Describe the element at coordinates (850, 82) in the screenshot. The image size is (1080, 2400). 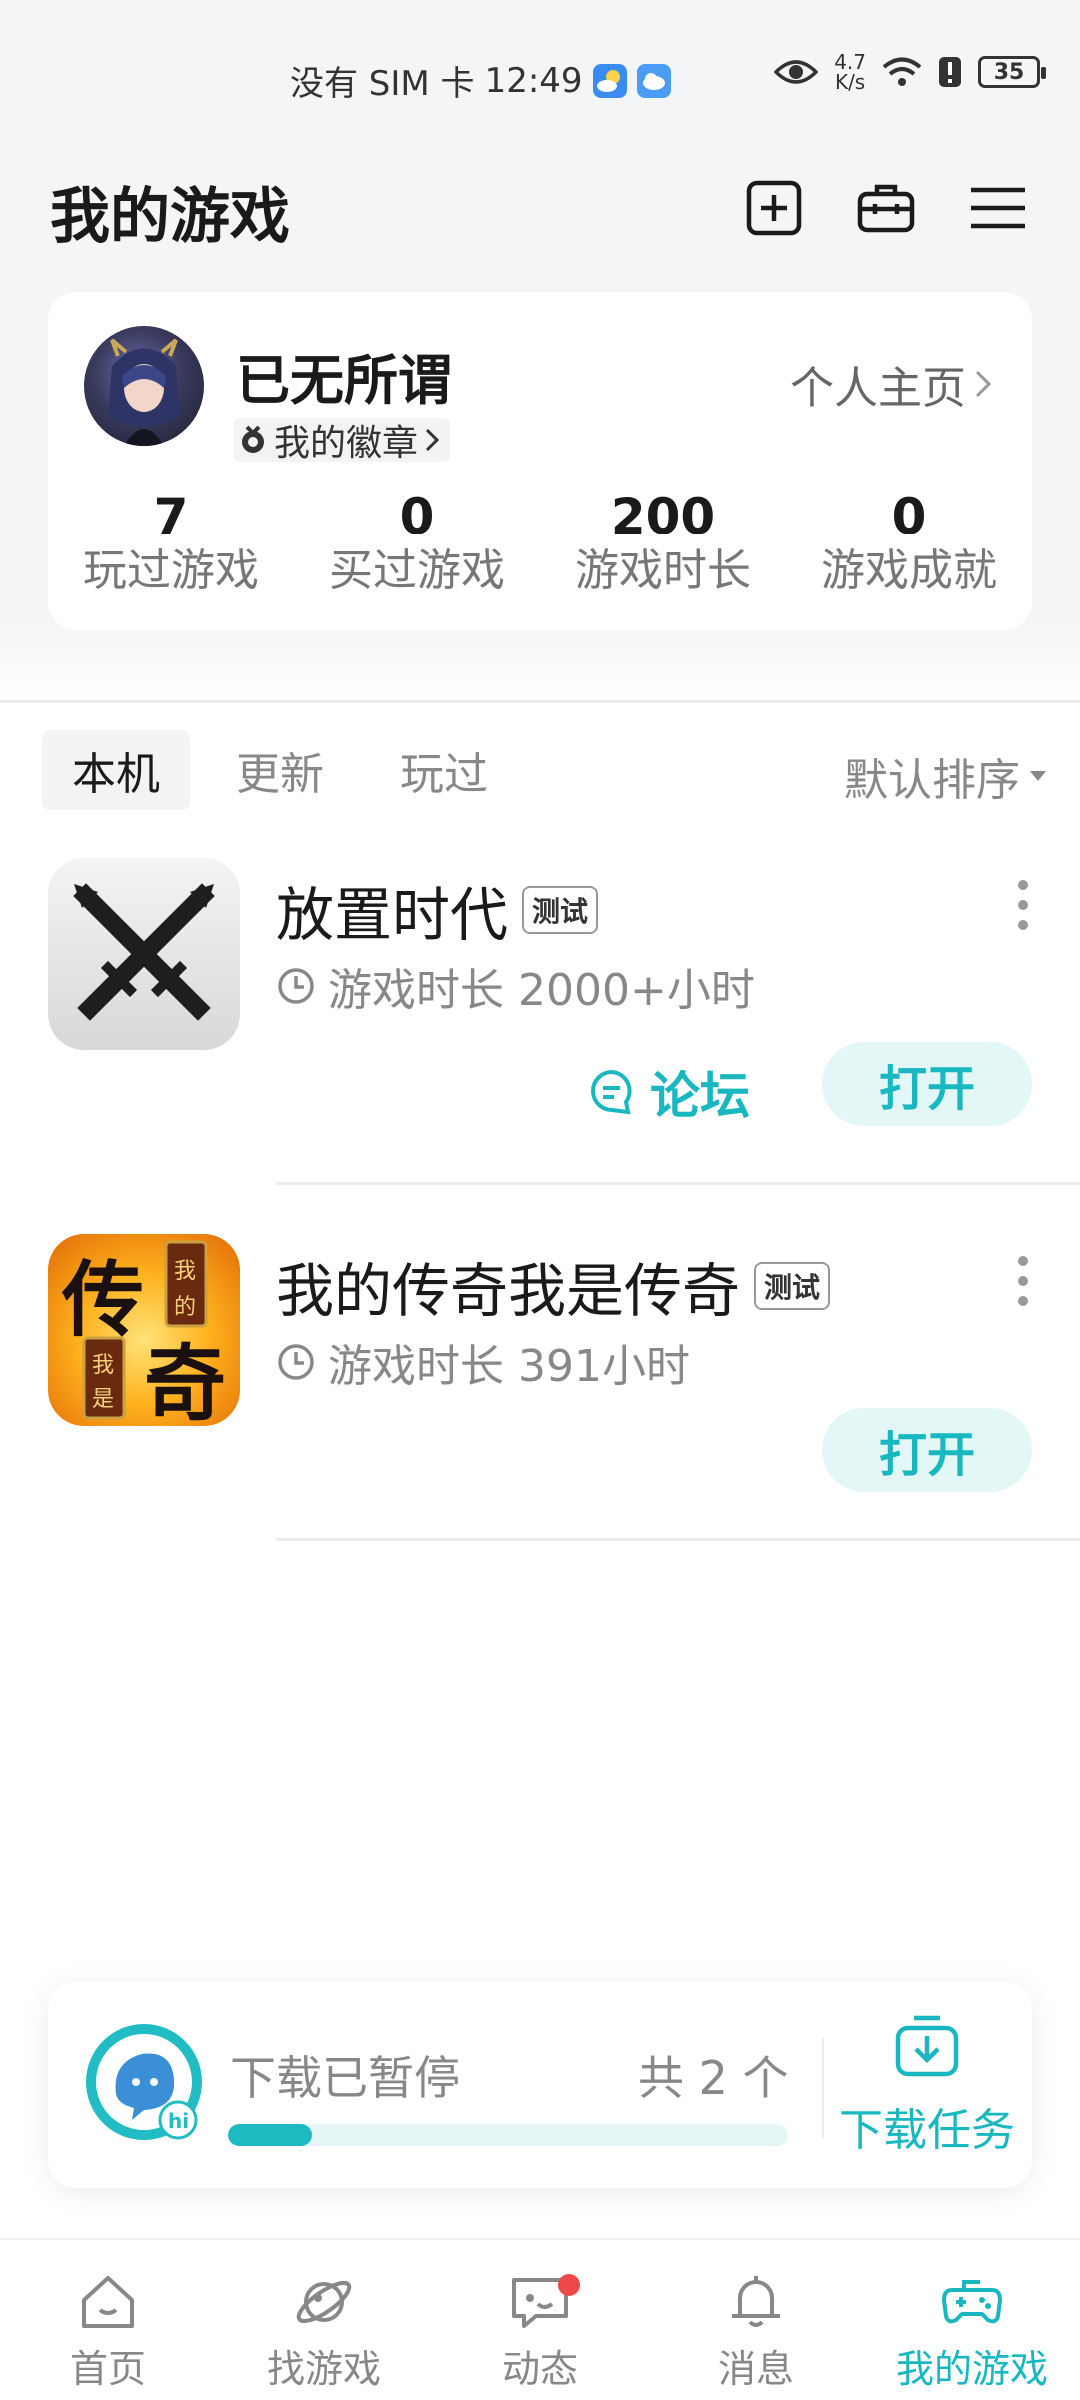
I see `net-speed-unit: K/s` at that location.